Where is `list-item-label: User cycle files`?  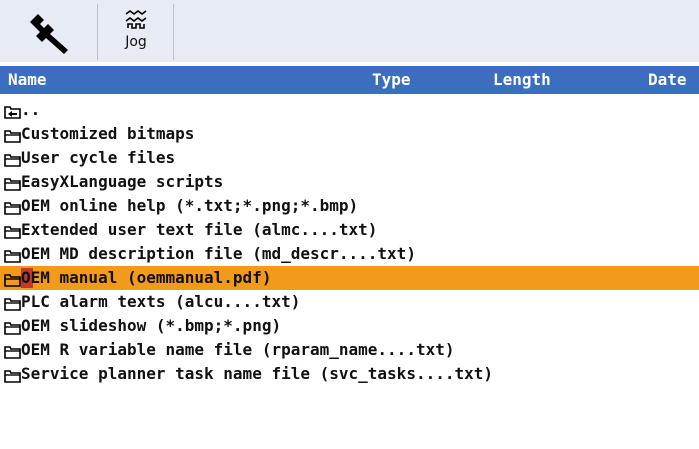
list-item-label: User cycle files is located at coordinates (98, 157).